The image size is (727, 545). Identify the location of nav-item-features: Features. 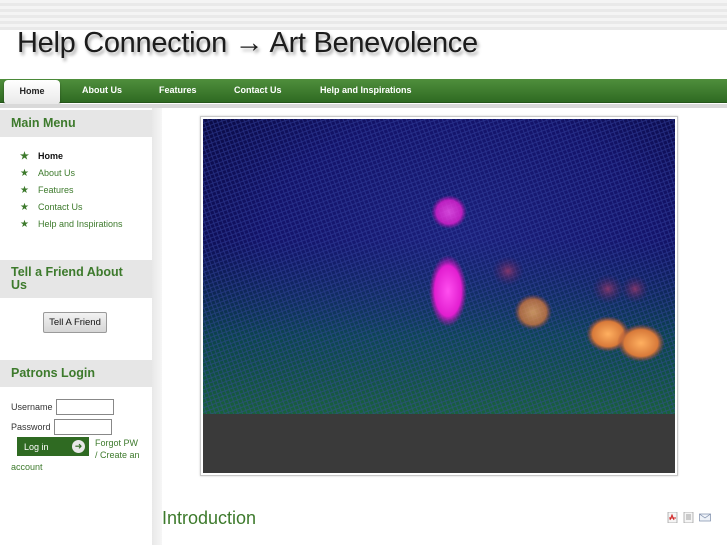
(178, 91).